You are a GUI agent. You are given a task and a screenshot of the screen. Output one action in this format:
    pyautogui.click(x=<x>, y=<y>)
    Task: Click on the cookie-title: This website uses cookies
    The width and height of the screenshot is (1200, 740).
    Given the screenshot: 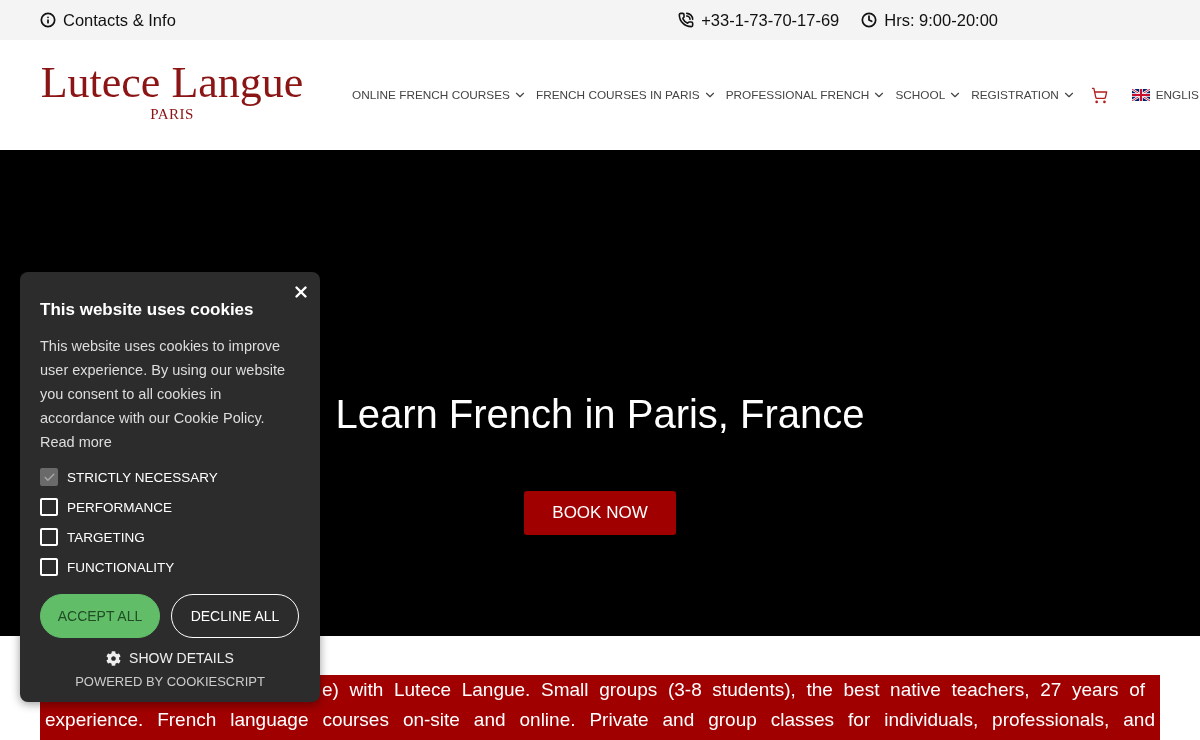 What is the action you would take?
    pyautogui.click(x=147, y=310)
    